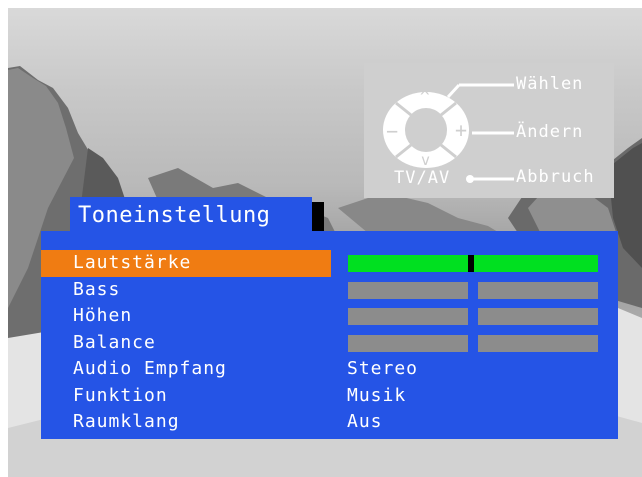  I want to click on menu-item-label: Raumklang, so click(126, 421).